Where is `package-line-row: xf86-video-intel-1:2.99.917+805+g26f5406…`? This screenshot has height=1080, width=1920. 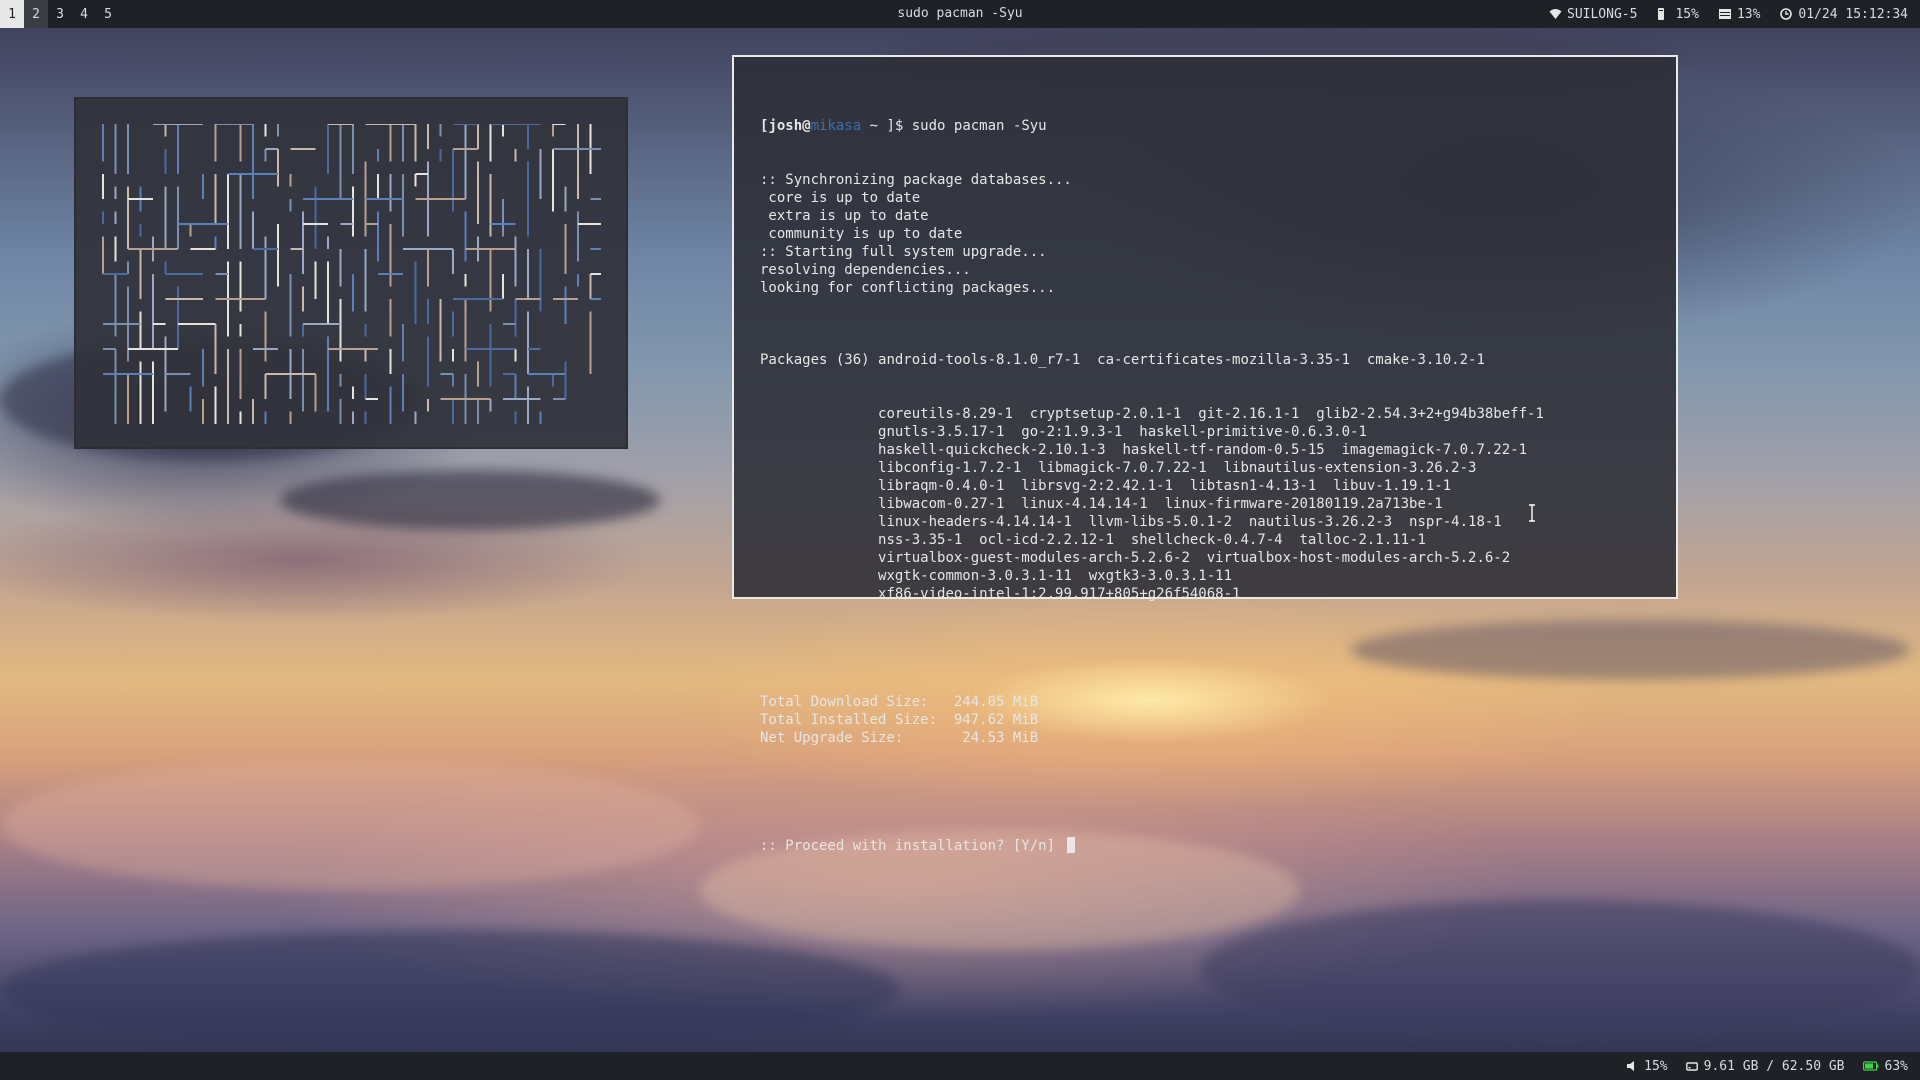
package-line-row: xf86-video-intel-1:2.99.917+805+g26f5406… is located at coordinates (1205, 594).